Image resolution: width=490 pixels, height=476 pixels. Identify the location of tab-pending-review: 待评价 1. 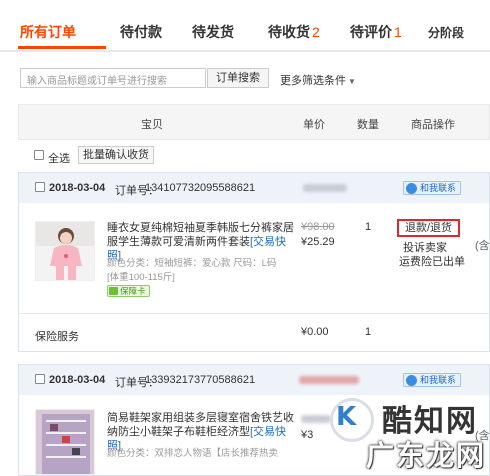
(376, 32).